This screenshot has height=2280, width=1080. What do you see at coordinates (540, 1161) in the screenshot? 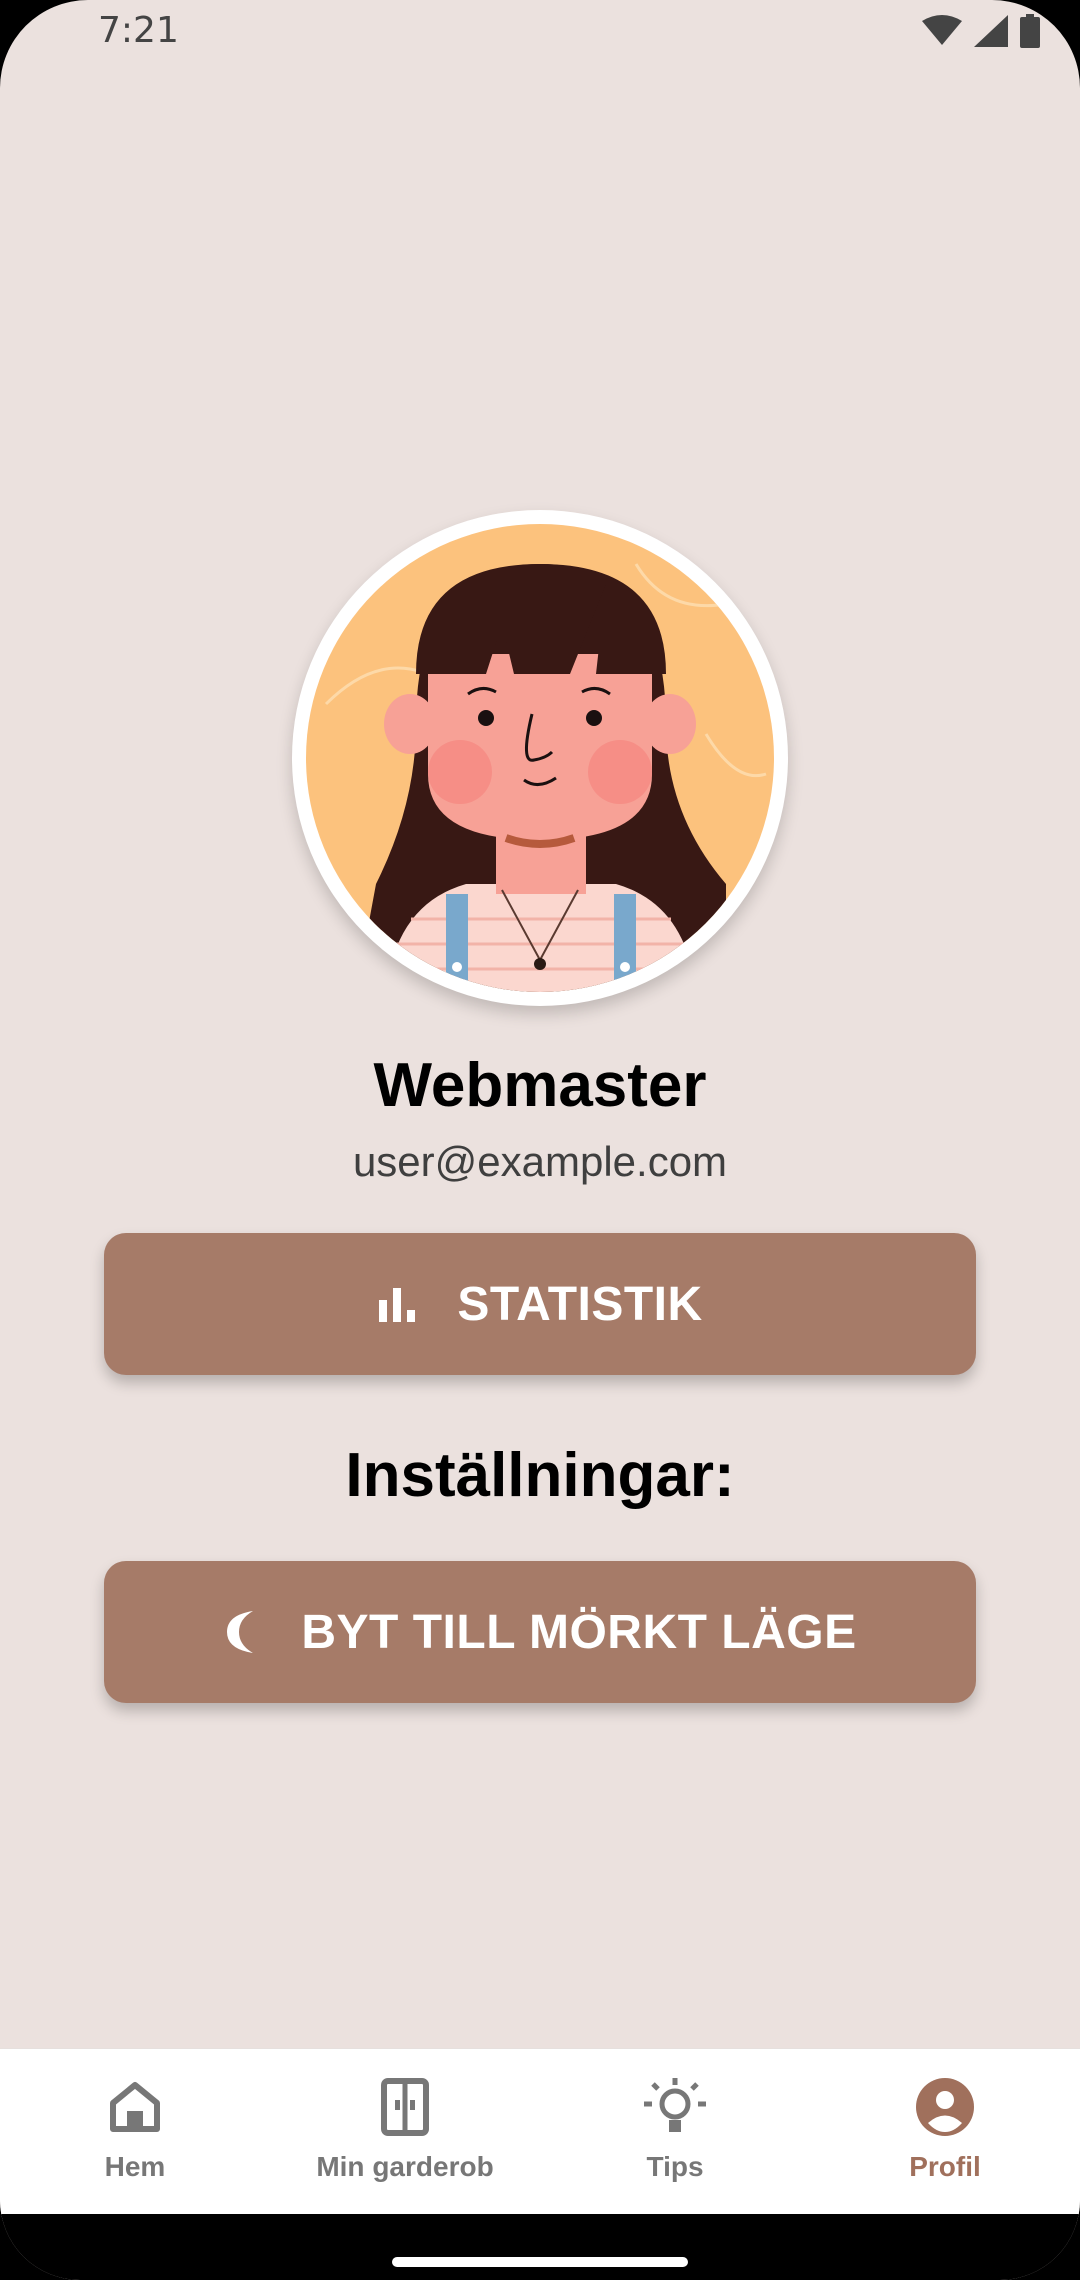
I see `user-email: user@example.com` at bounding box center [540, 1161].